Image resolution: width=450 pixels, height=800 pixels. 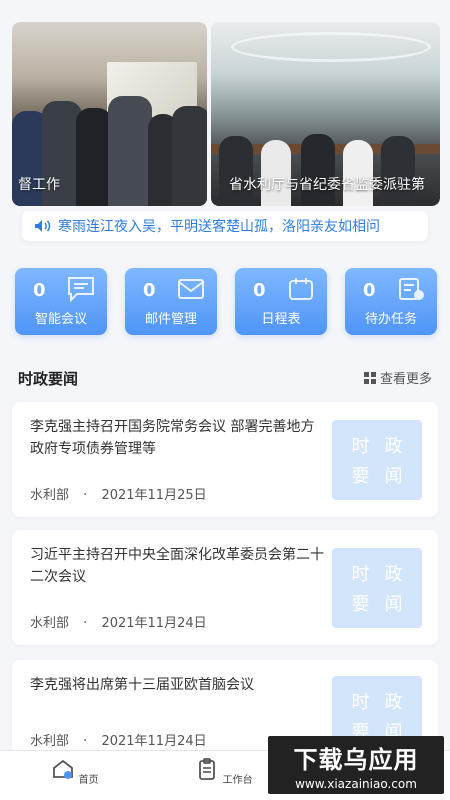 What do you see at coordinates (154, 495) in the screenshot?
I see `news-date: 2021年11月25日` at bounding box center [154, 495].